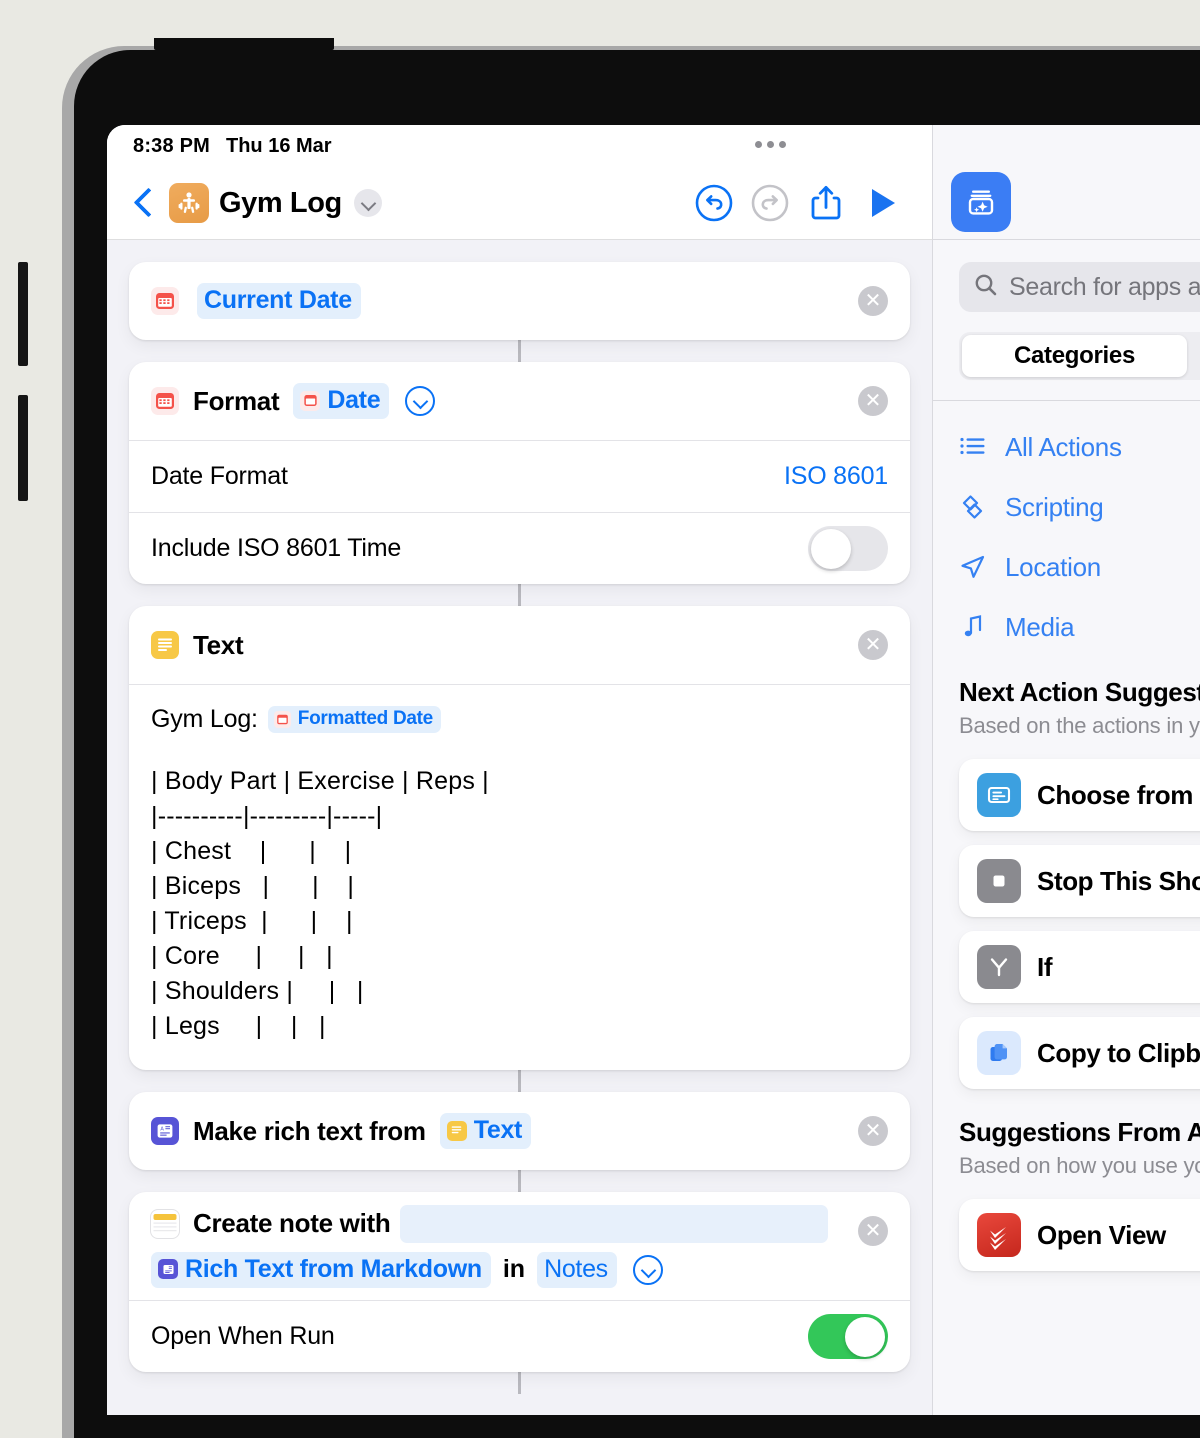 The width and height of the screenshot is (1200, 1438). What do you see at coordinates (999, 967) in the screenshot?
I see `branch-icon` at bounding box center [999, 967].